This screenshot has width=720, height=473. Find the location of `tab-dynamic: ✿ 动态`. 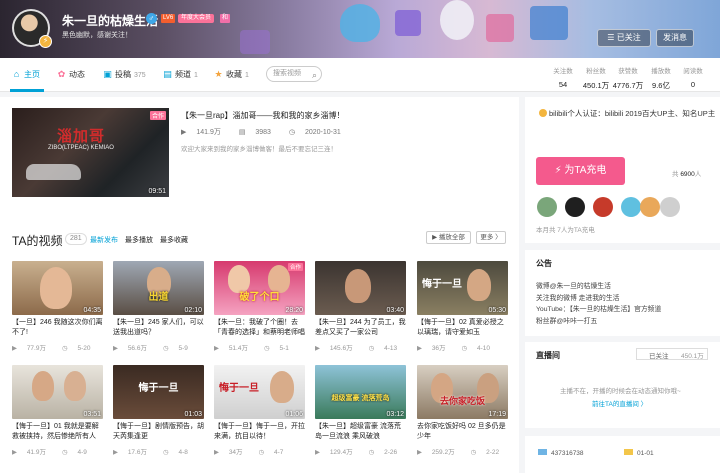

tab-dynamic: ✿ 动态 is located at coordinates (71, 74).